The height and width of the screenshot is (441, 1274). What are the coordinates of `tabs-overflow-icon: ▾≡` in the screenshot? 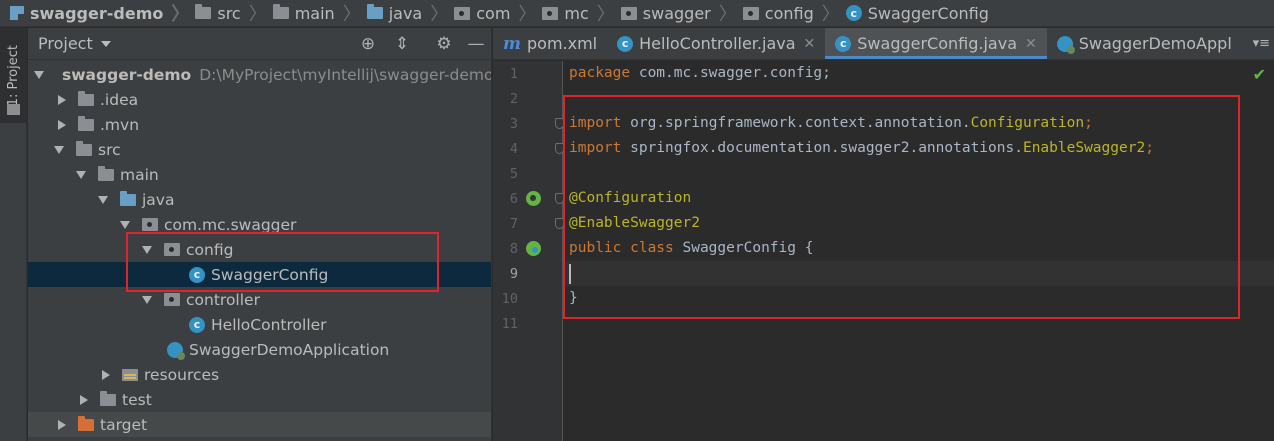 It's located at (1261, 43).